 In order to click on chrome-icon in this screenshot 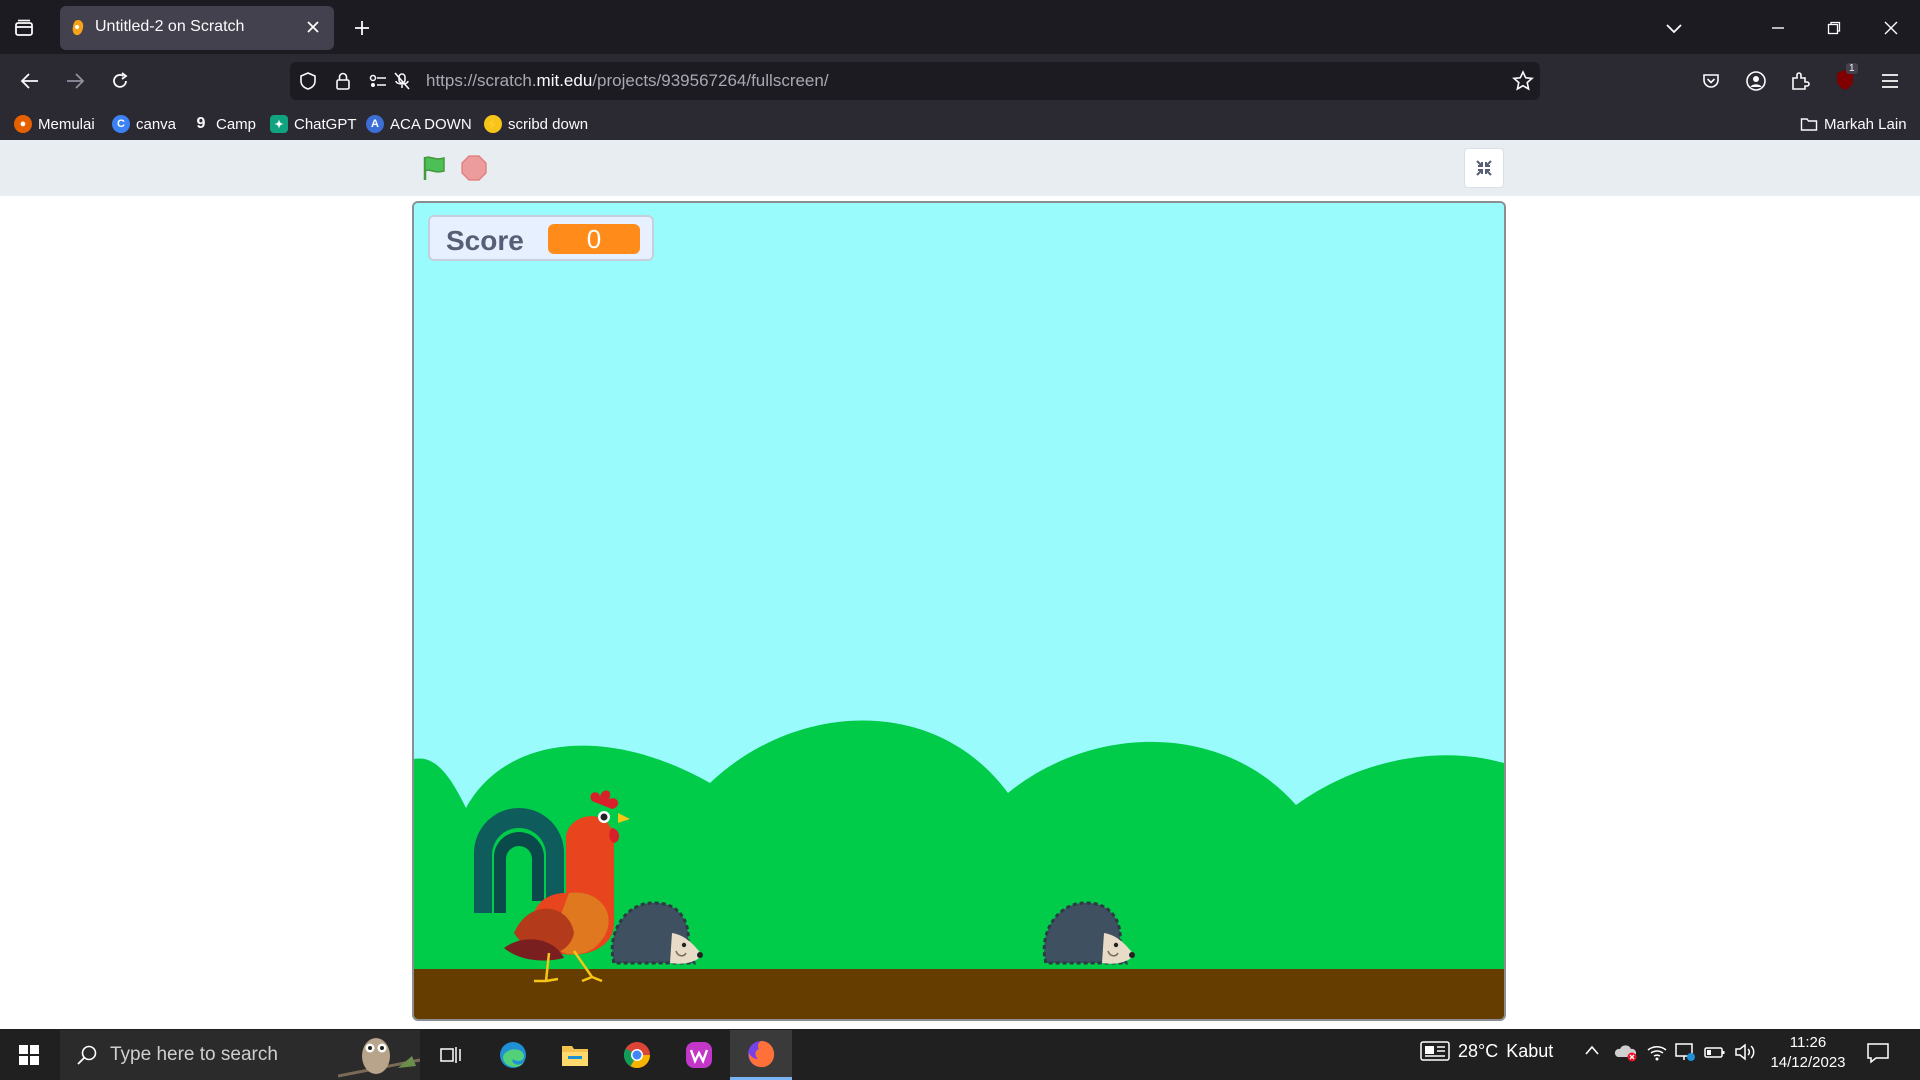, I will do `click(637, 1055)`.